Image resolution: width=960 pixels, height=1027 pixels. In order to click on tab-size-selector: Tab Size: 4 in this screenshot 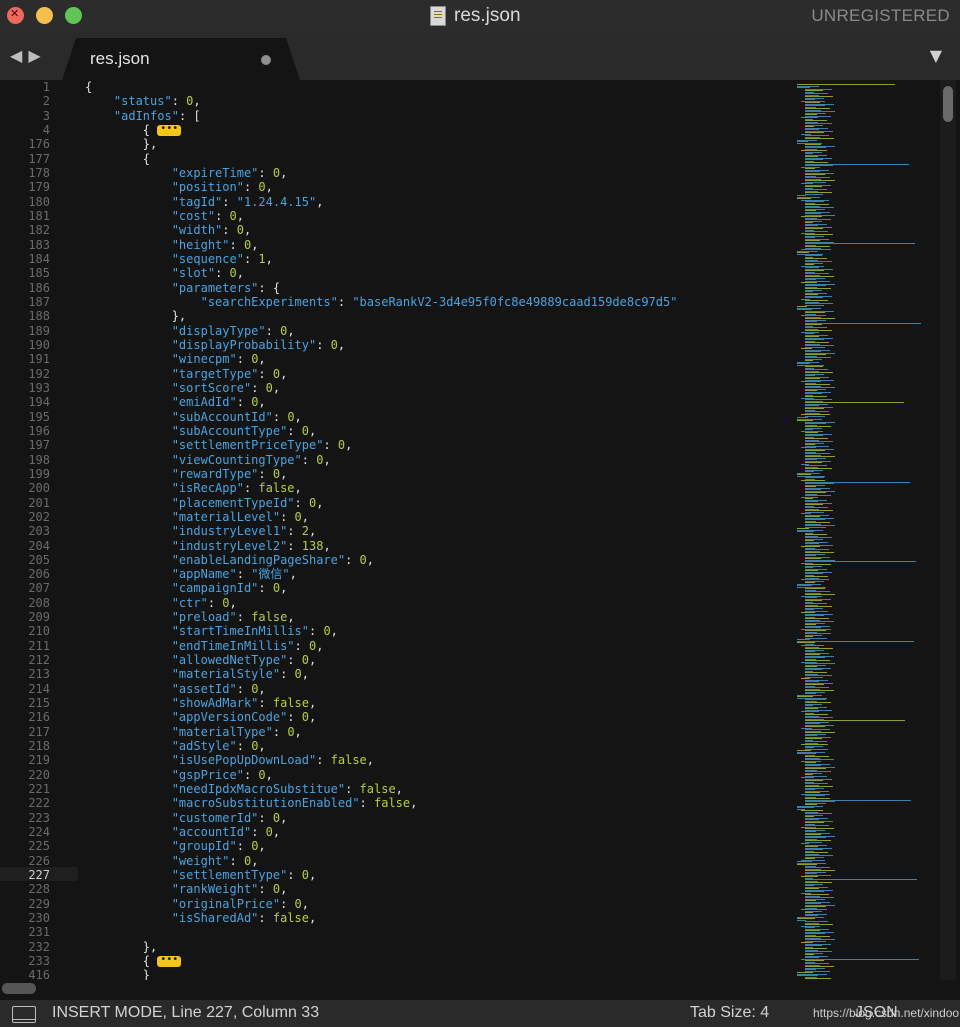, I will do `click(729, 1013)`.